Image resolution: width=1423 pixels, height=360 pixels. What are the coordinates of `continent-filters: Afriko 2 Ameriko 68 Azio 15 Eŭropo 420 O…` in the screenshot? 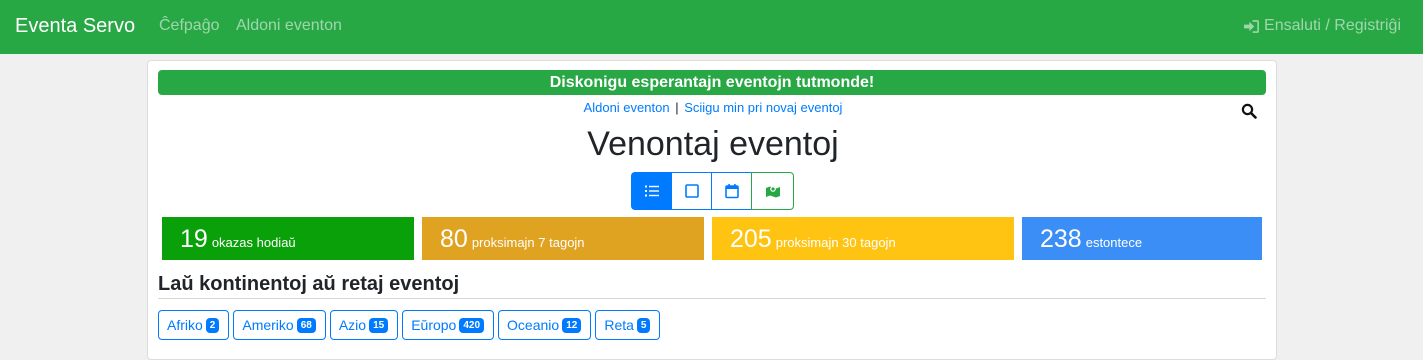 It's located at (409, 325).